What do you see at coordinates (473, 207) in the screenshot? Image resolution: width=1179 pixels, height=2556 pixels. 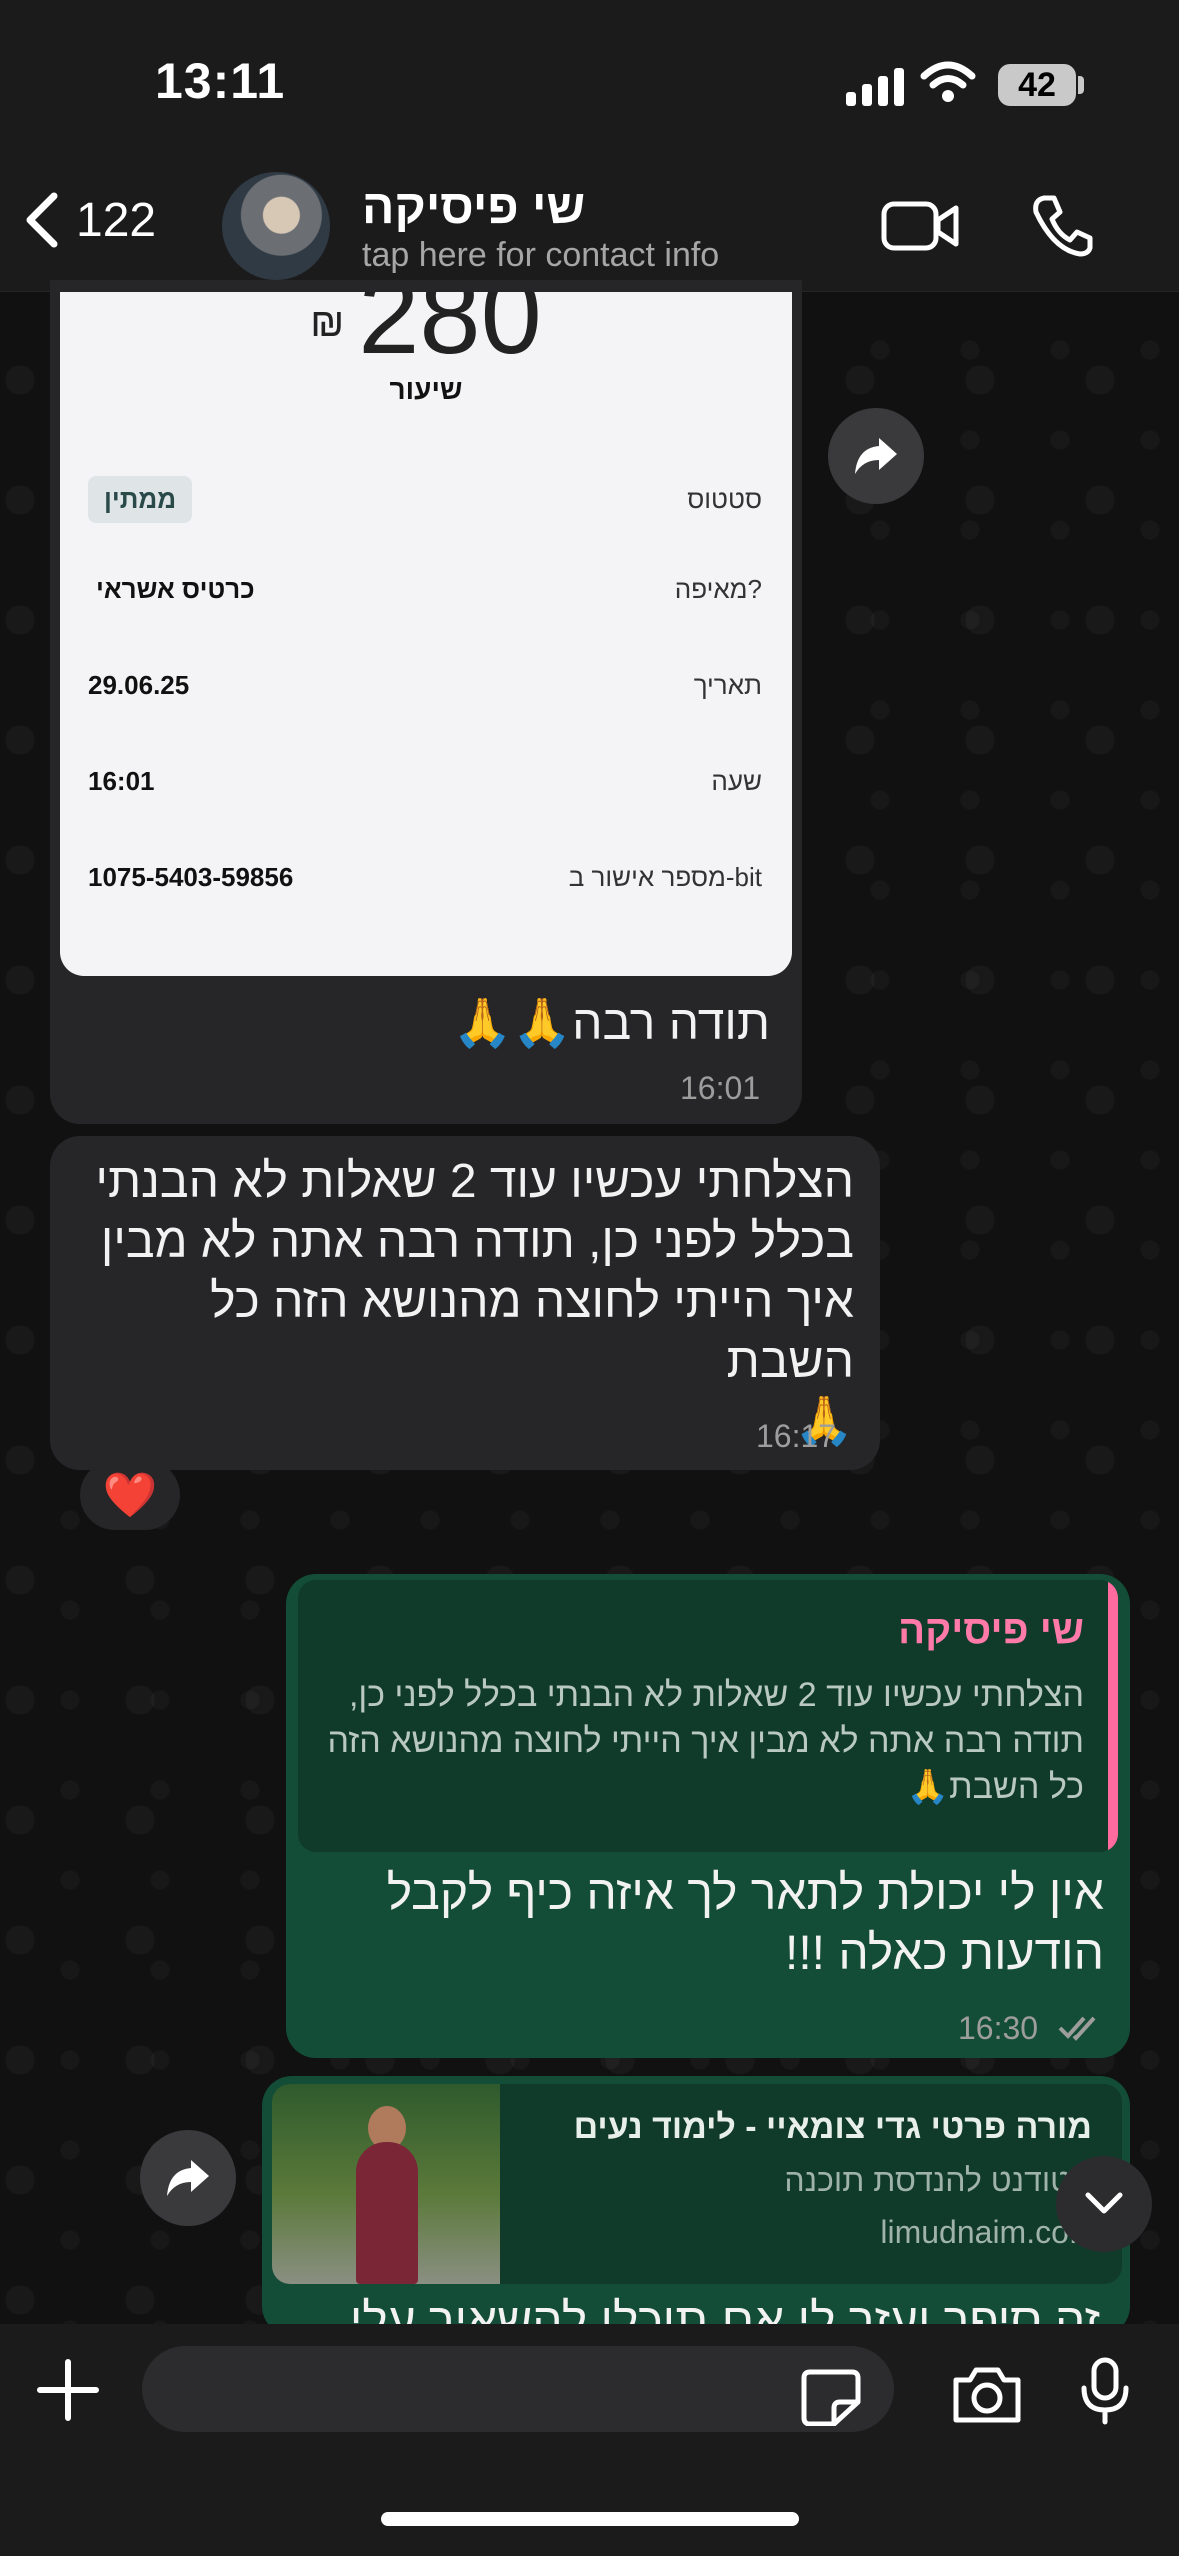 I see `contact-name: שי פיסיקה` at bounding box center [473, 207].